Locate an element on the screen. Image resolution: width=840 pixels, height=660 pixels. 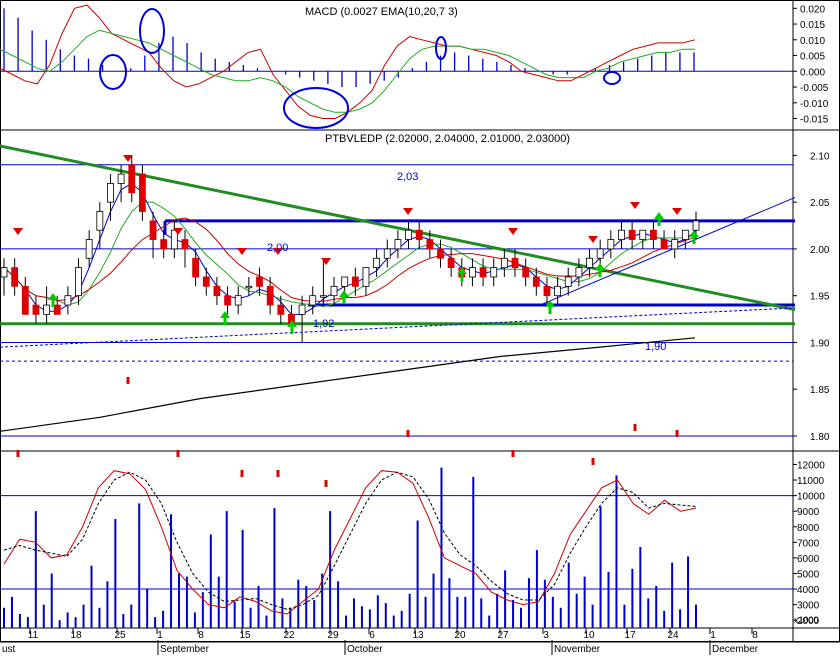
x-month-label: ust is located at coordinates (9, 649).